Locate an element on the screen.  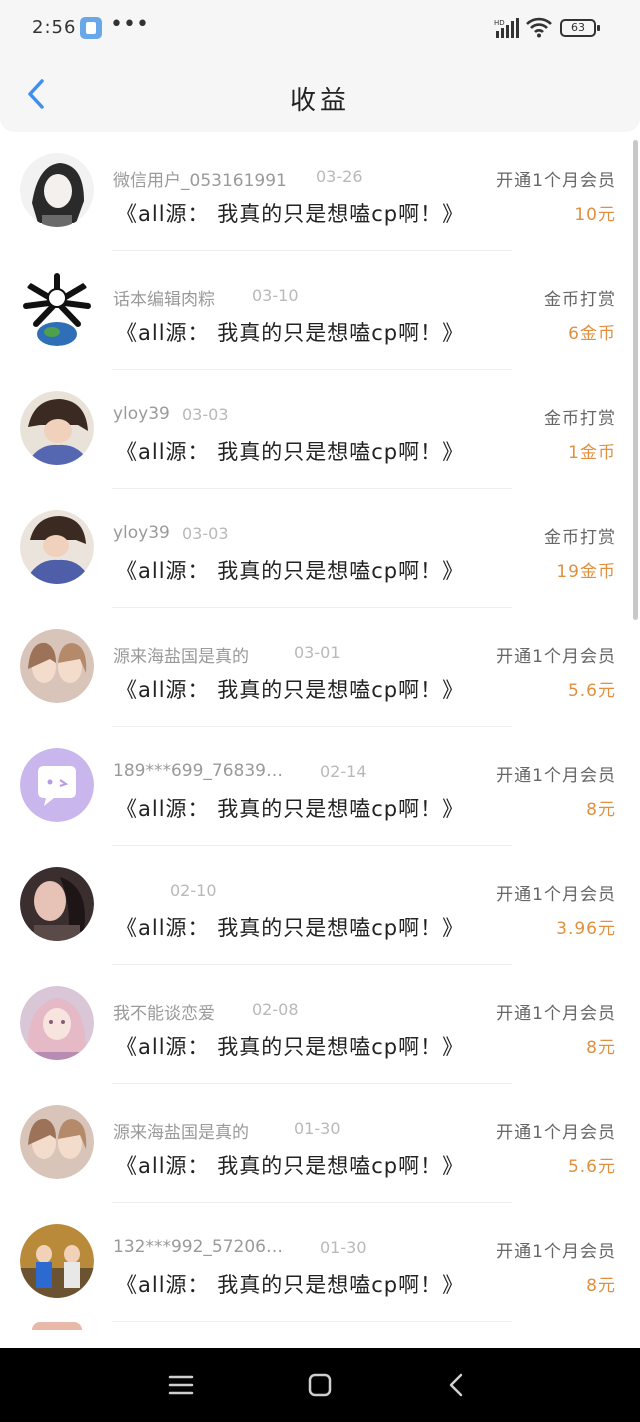
header: 收益 is located at coordinates (320, 94).